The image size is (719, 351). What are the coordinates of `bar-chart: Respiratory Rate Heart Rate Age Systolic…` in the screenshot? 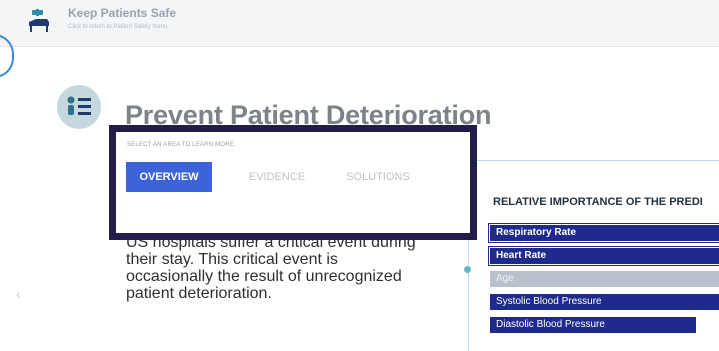 It's located at (604, 280).